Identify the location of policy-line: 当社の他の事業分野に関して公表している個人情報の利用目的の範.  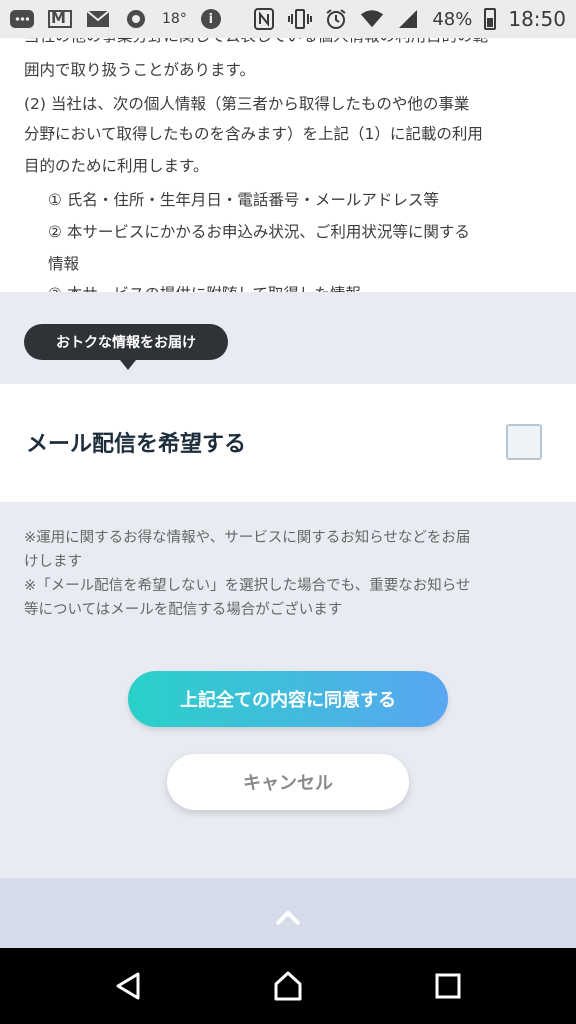
(290, 45).